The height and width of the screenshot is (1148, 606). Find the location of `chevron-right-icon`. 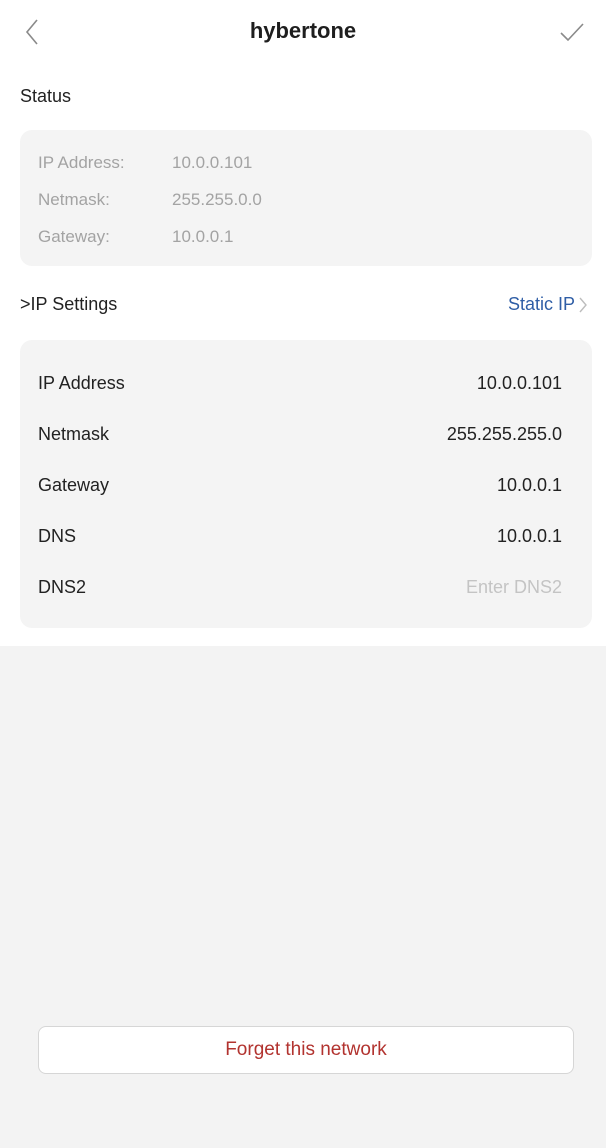

chevron-right-icon is located at coordinates (583, 305).